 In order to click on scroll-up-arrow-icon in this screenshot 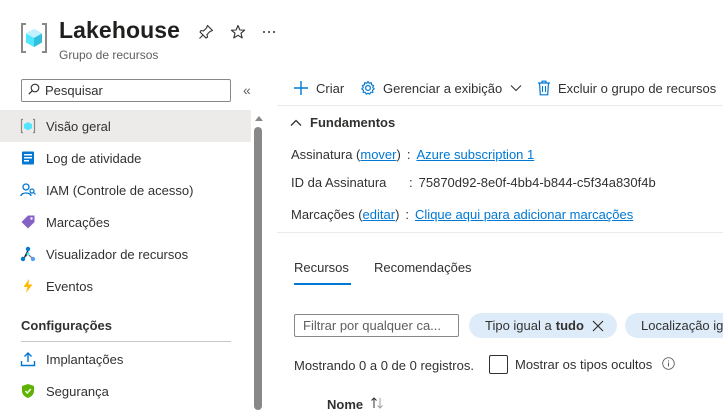, I will do `click(259, 118)`.